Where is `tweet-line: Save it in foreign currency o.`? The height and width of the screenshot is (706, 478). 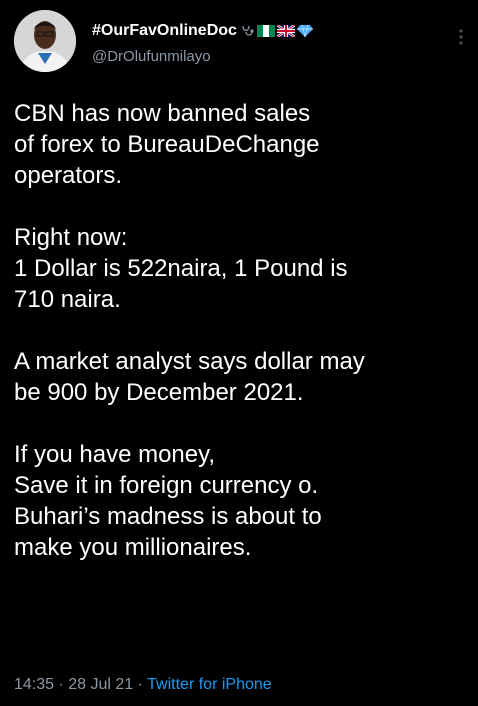 tweet-line: Save it in foreign currency o. is located at coordinates (166, 485).